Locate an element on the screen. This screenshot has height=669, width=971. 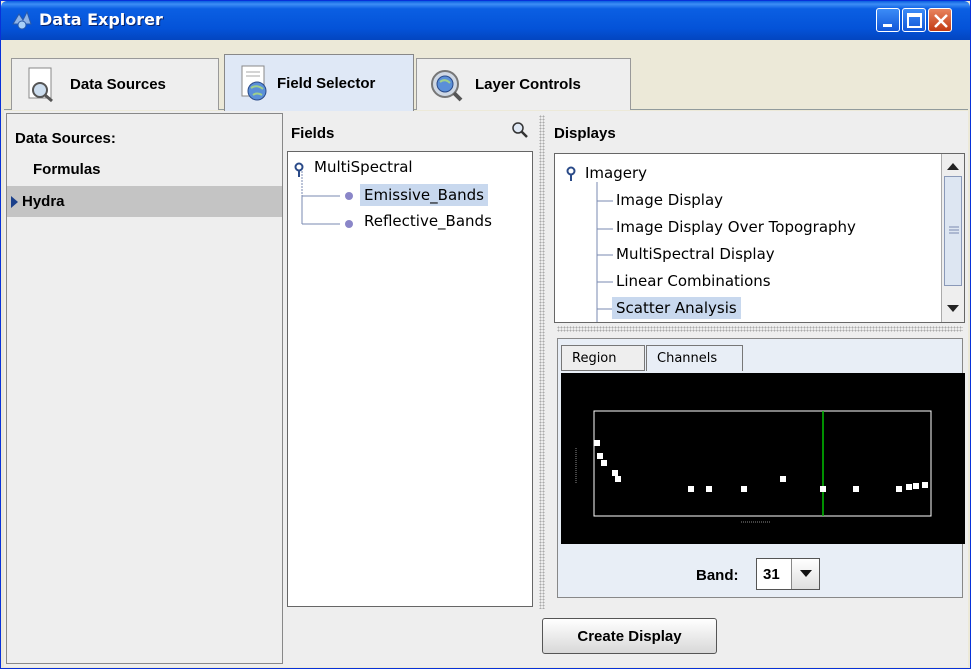
tab-field-selector: Field Selector is located at coordinates (319, 82).